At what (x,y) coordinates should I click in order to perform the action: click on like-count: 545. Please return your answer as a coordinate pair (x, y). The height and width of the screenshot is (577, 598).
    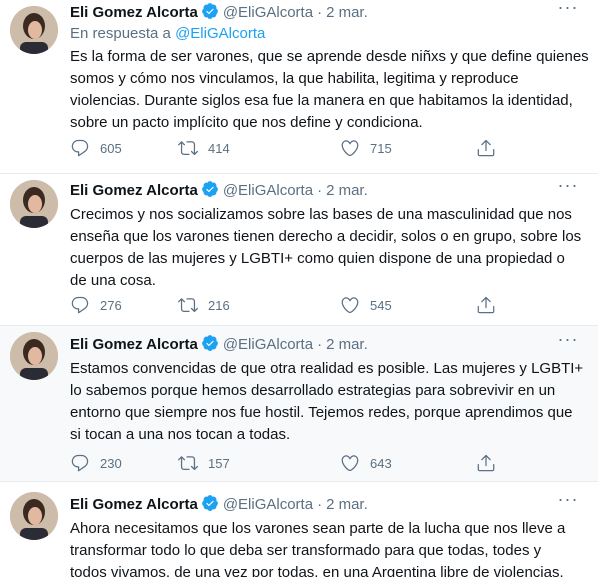
    Looking at the image, I should click on (381, 305).